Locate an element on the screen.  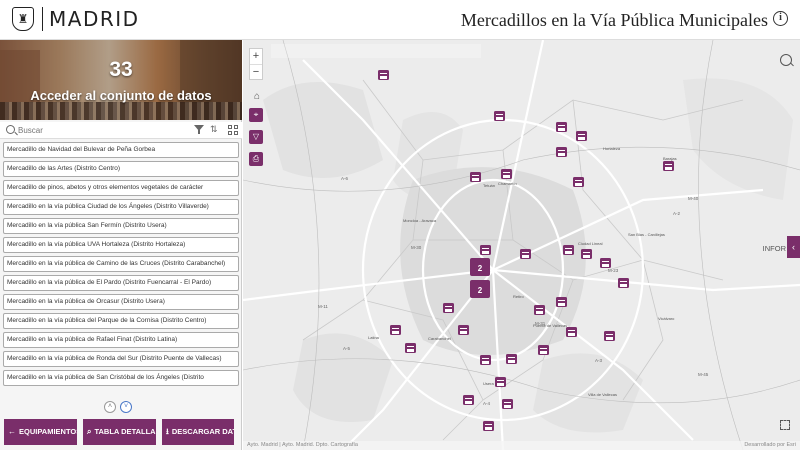
download-data-button: ⭳DESCARGAR DATOS is located at coordinates (198, 432).